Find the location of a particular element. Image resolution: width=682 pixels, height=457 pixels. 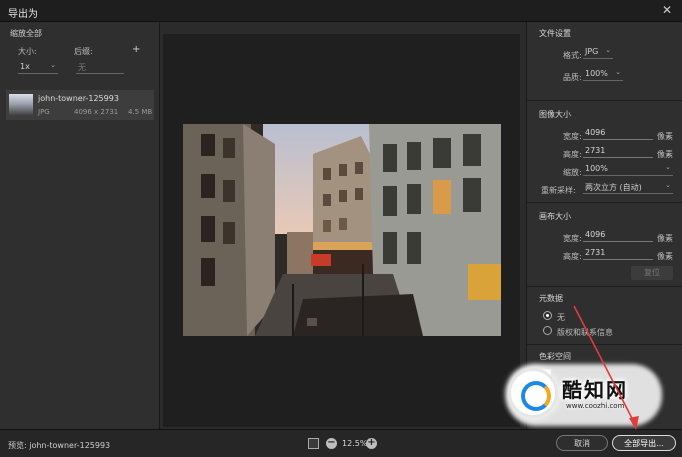

canvas-size-title: 画布大小 is located at coordinates (555, 216).